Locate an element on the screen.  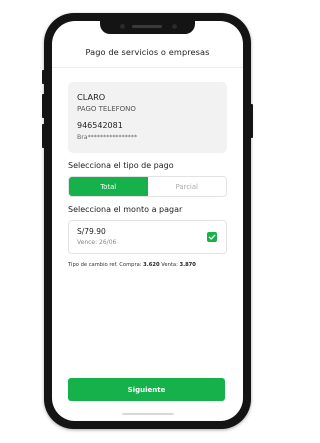
speaker-grille is located at coordinates (147, 26).